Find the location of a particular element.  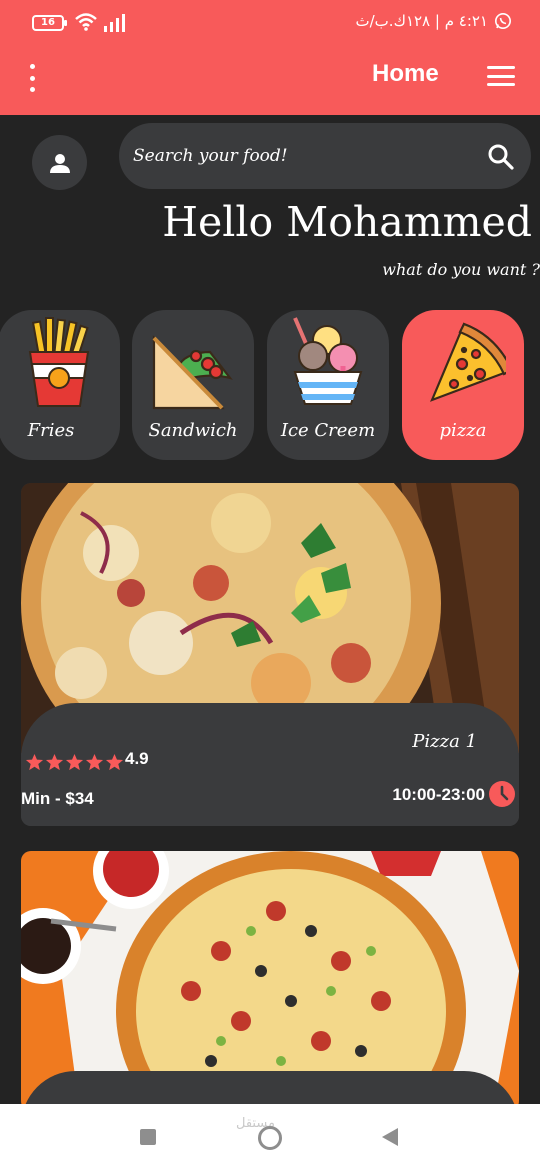

user-icon is located at coordinates (59, 163).